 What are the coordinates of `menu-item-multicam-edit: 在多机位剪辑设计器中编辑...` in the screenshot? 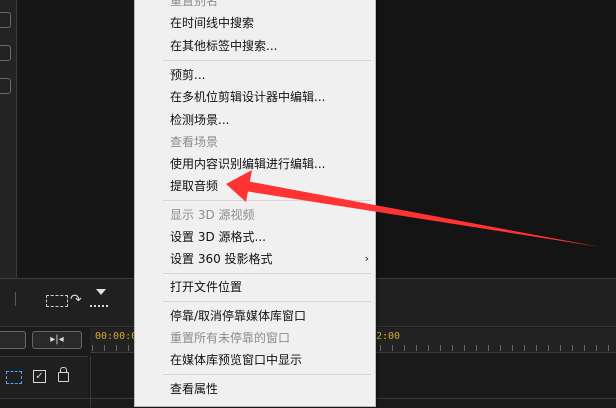 It's located at (247, 97).